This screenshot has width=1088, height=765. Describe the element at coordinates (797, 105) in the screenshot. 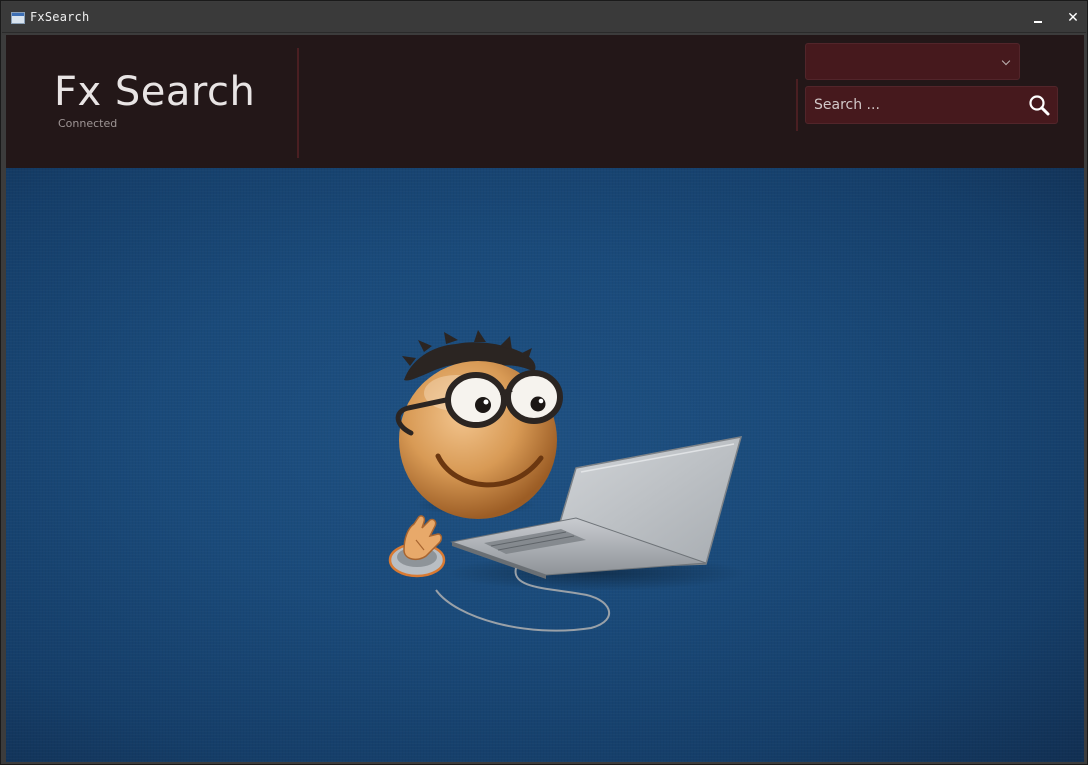

I see `search-divider` at that location.